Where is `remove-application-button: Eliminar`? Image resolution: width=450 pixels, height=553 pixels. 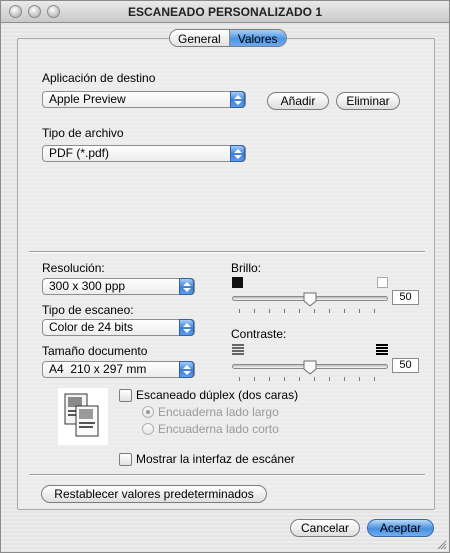
remove-application-button: Eliminar is located at coordinates (368, 101).